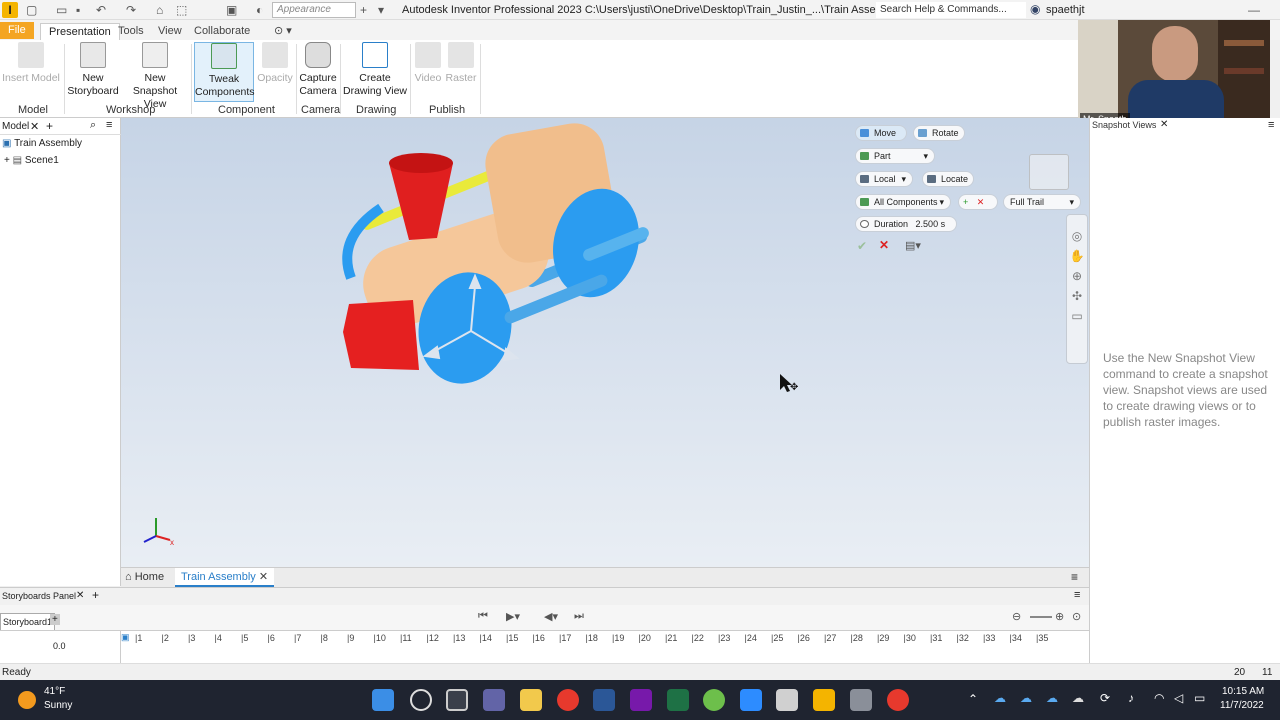 Image resolution: width=1280 pixels, height=720 pixels. Describe the element at coordinates (913, 245) in the screenshot. I see `options-menu-icon: ▤▾` at that location.